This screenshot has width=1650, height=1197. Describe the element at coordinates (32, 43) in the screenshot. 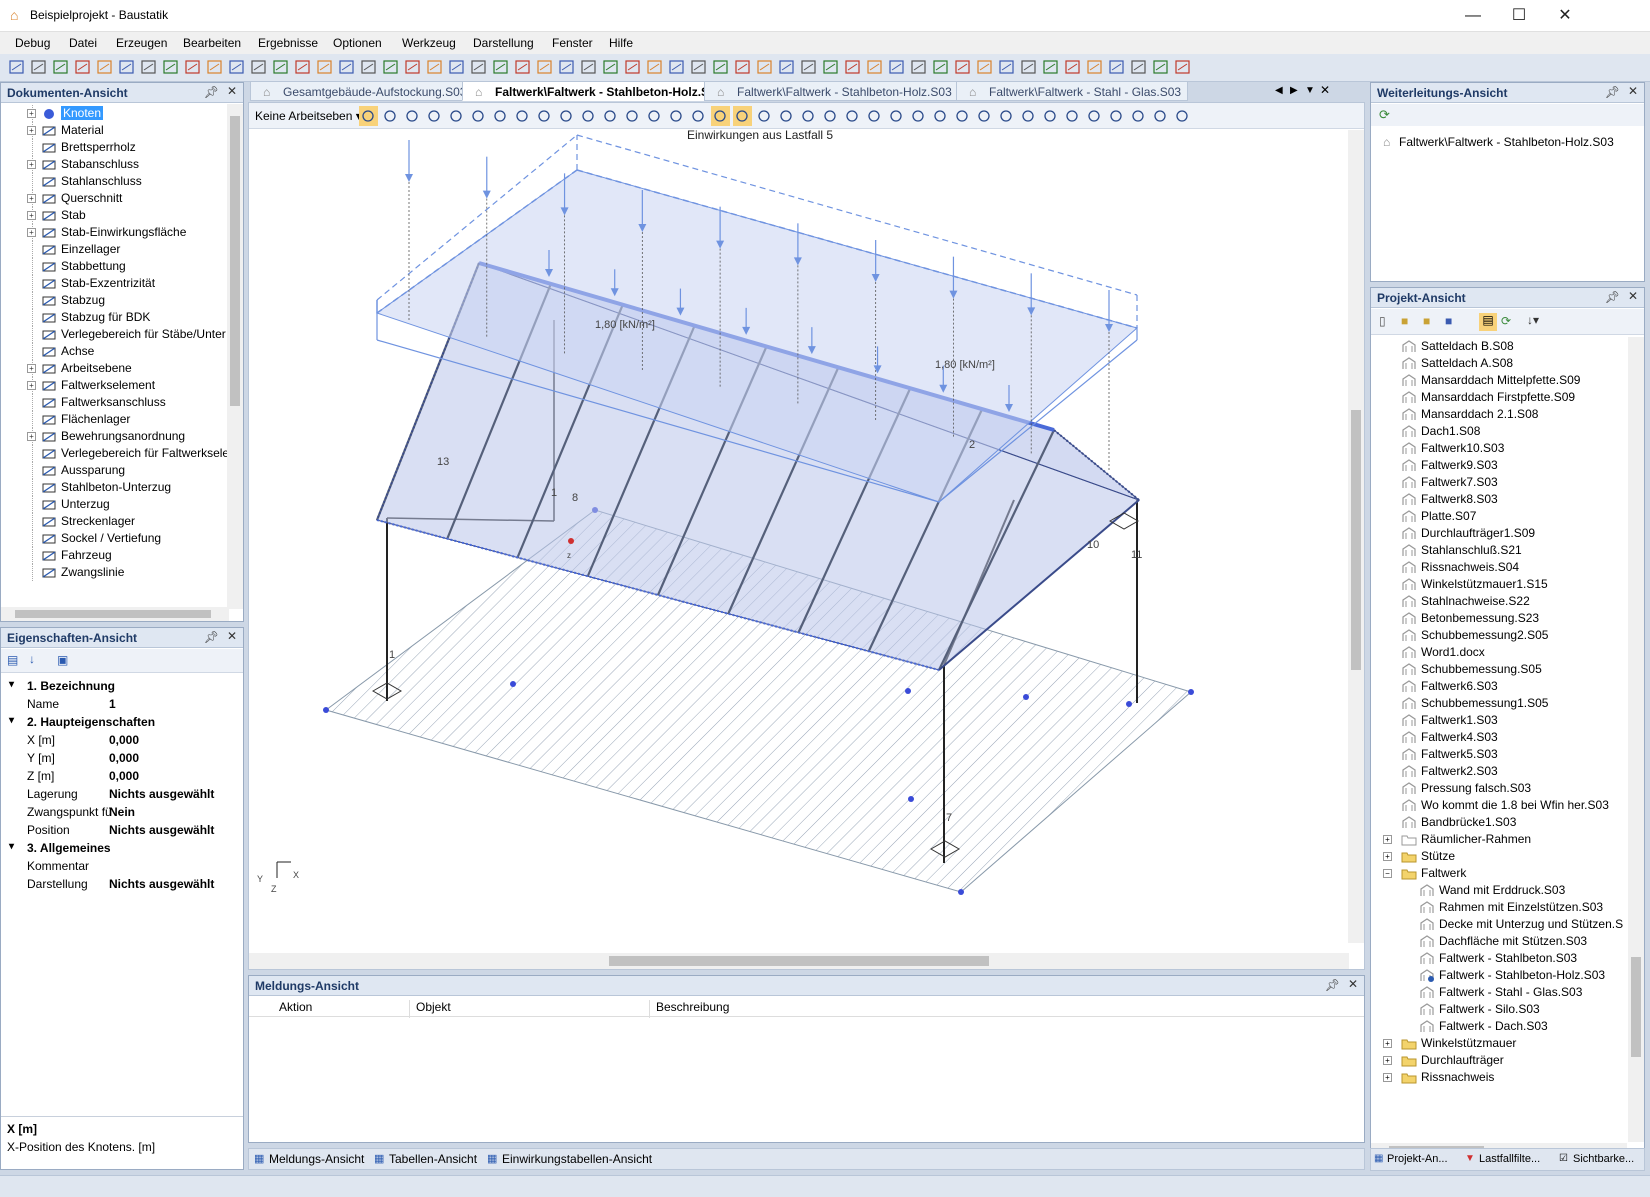

I see `menu-debug: Debug` at that location.